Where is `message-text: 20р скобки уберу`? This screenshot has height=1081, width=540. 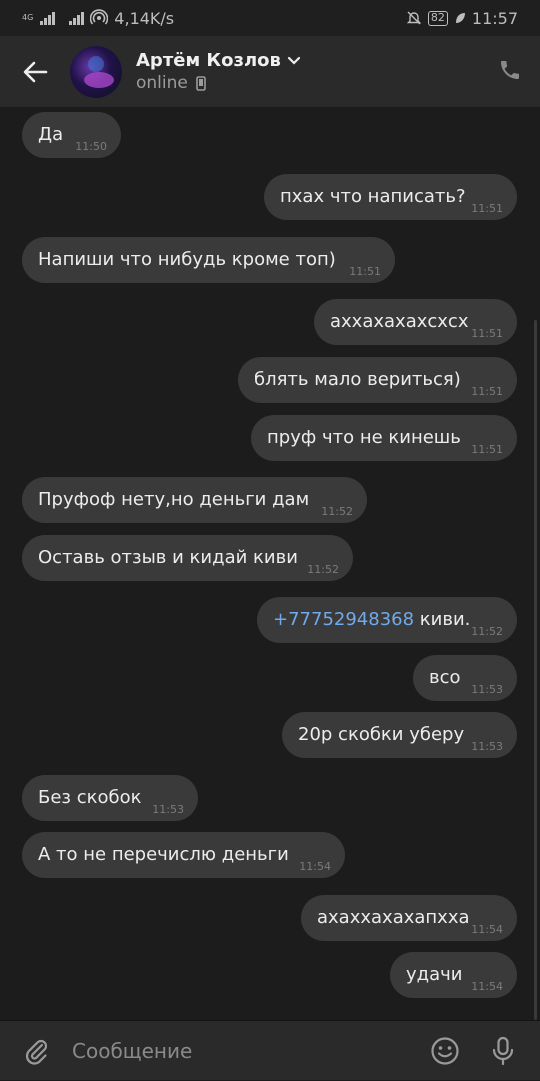
message-text: 20р скобки уберу is located at coordinates (381, 734).